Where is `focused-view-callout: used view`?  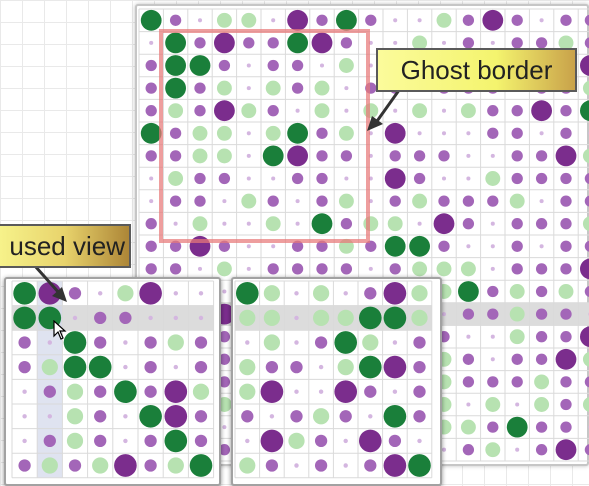
focused-view-callout: used view is located at coordinates (65, 246).